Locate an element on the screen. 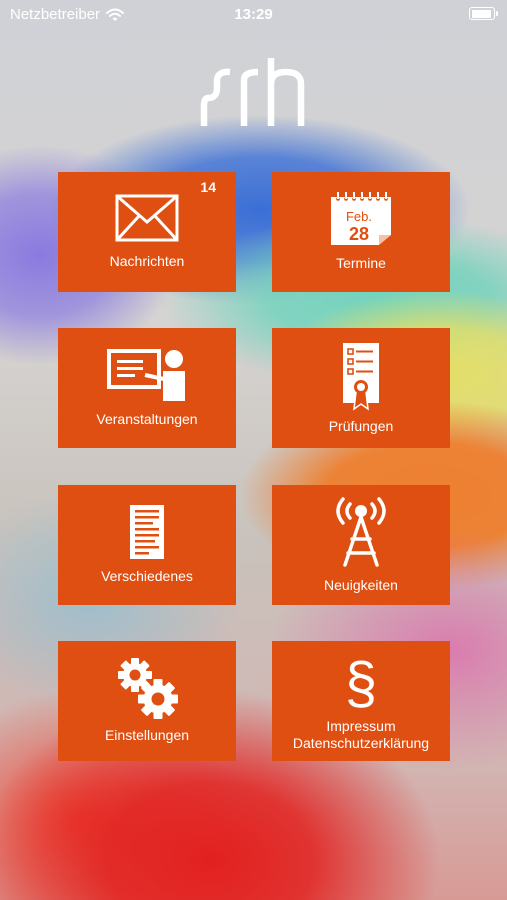  calendar-month: Feb. is located at coordinates (359, 216).